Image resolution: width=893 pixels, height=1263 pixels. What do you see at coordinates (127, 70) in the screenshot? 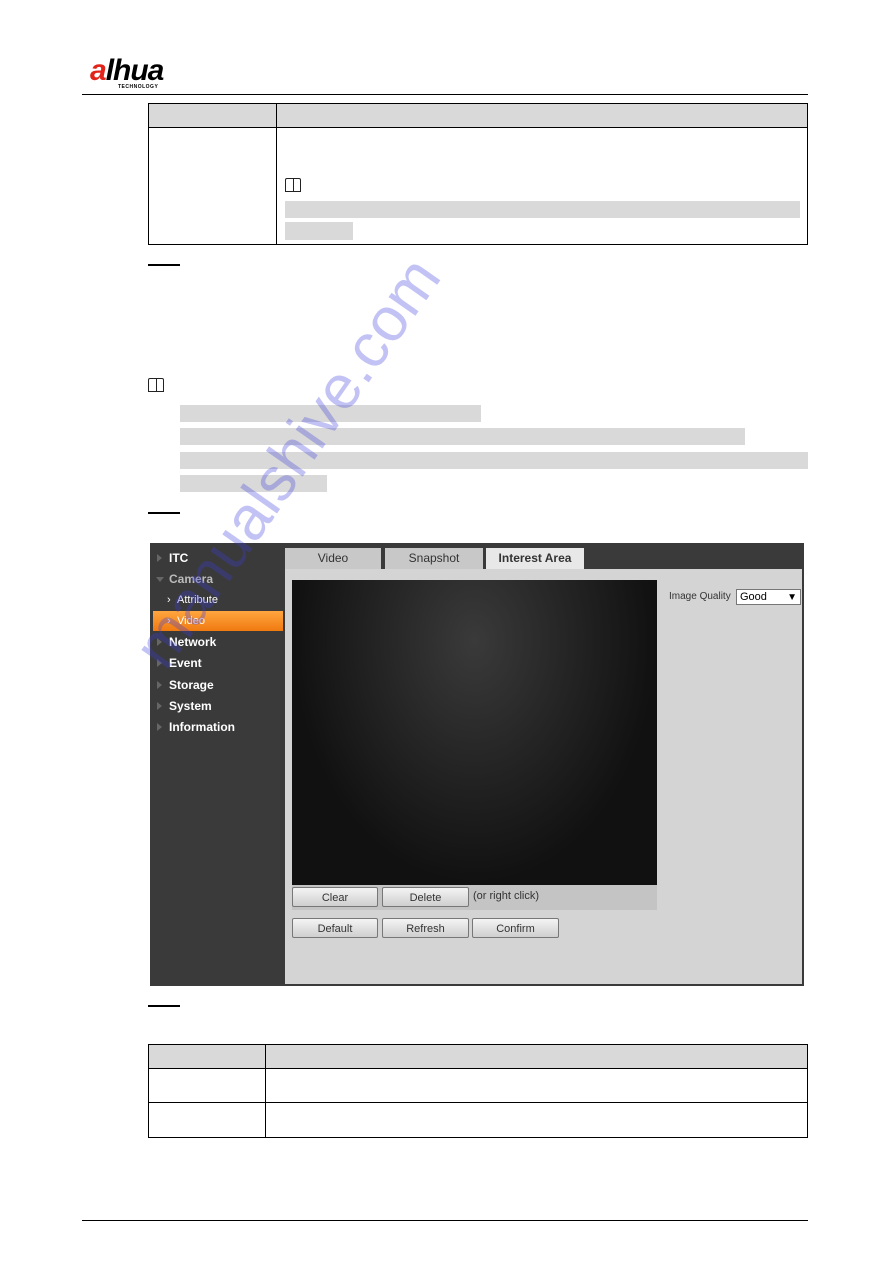
I see `dahua-logo: alhua` at bounding box center [127, 70].